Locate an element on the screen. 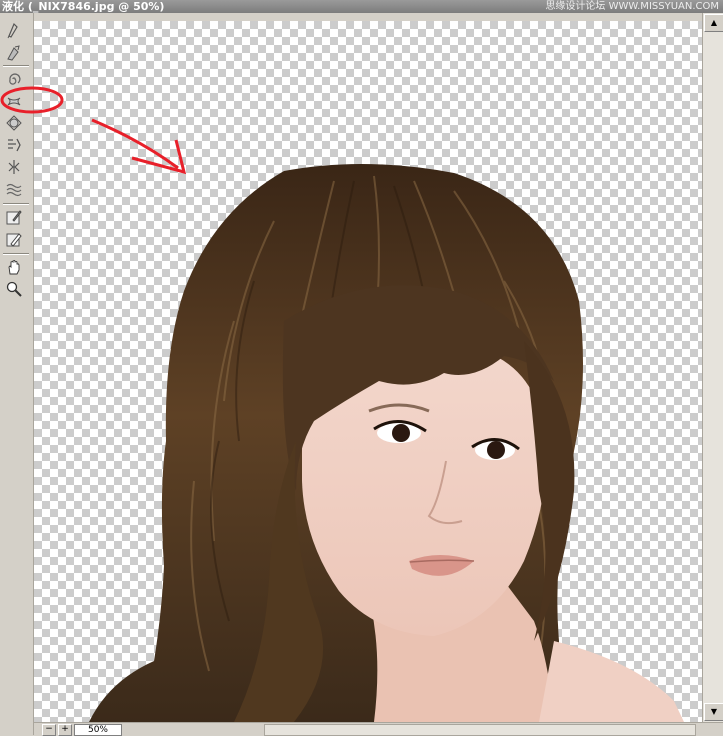 Image resolution: width=723 pixels, height=736 pixels. watermark: 思缘设计论坛 WWW.MISSYUAN.COM is located at coordinates (632, 6).